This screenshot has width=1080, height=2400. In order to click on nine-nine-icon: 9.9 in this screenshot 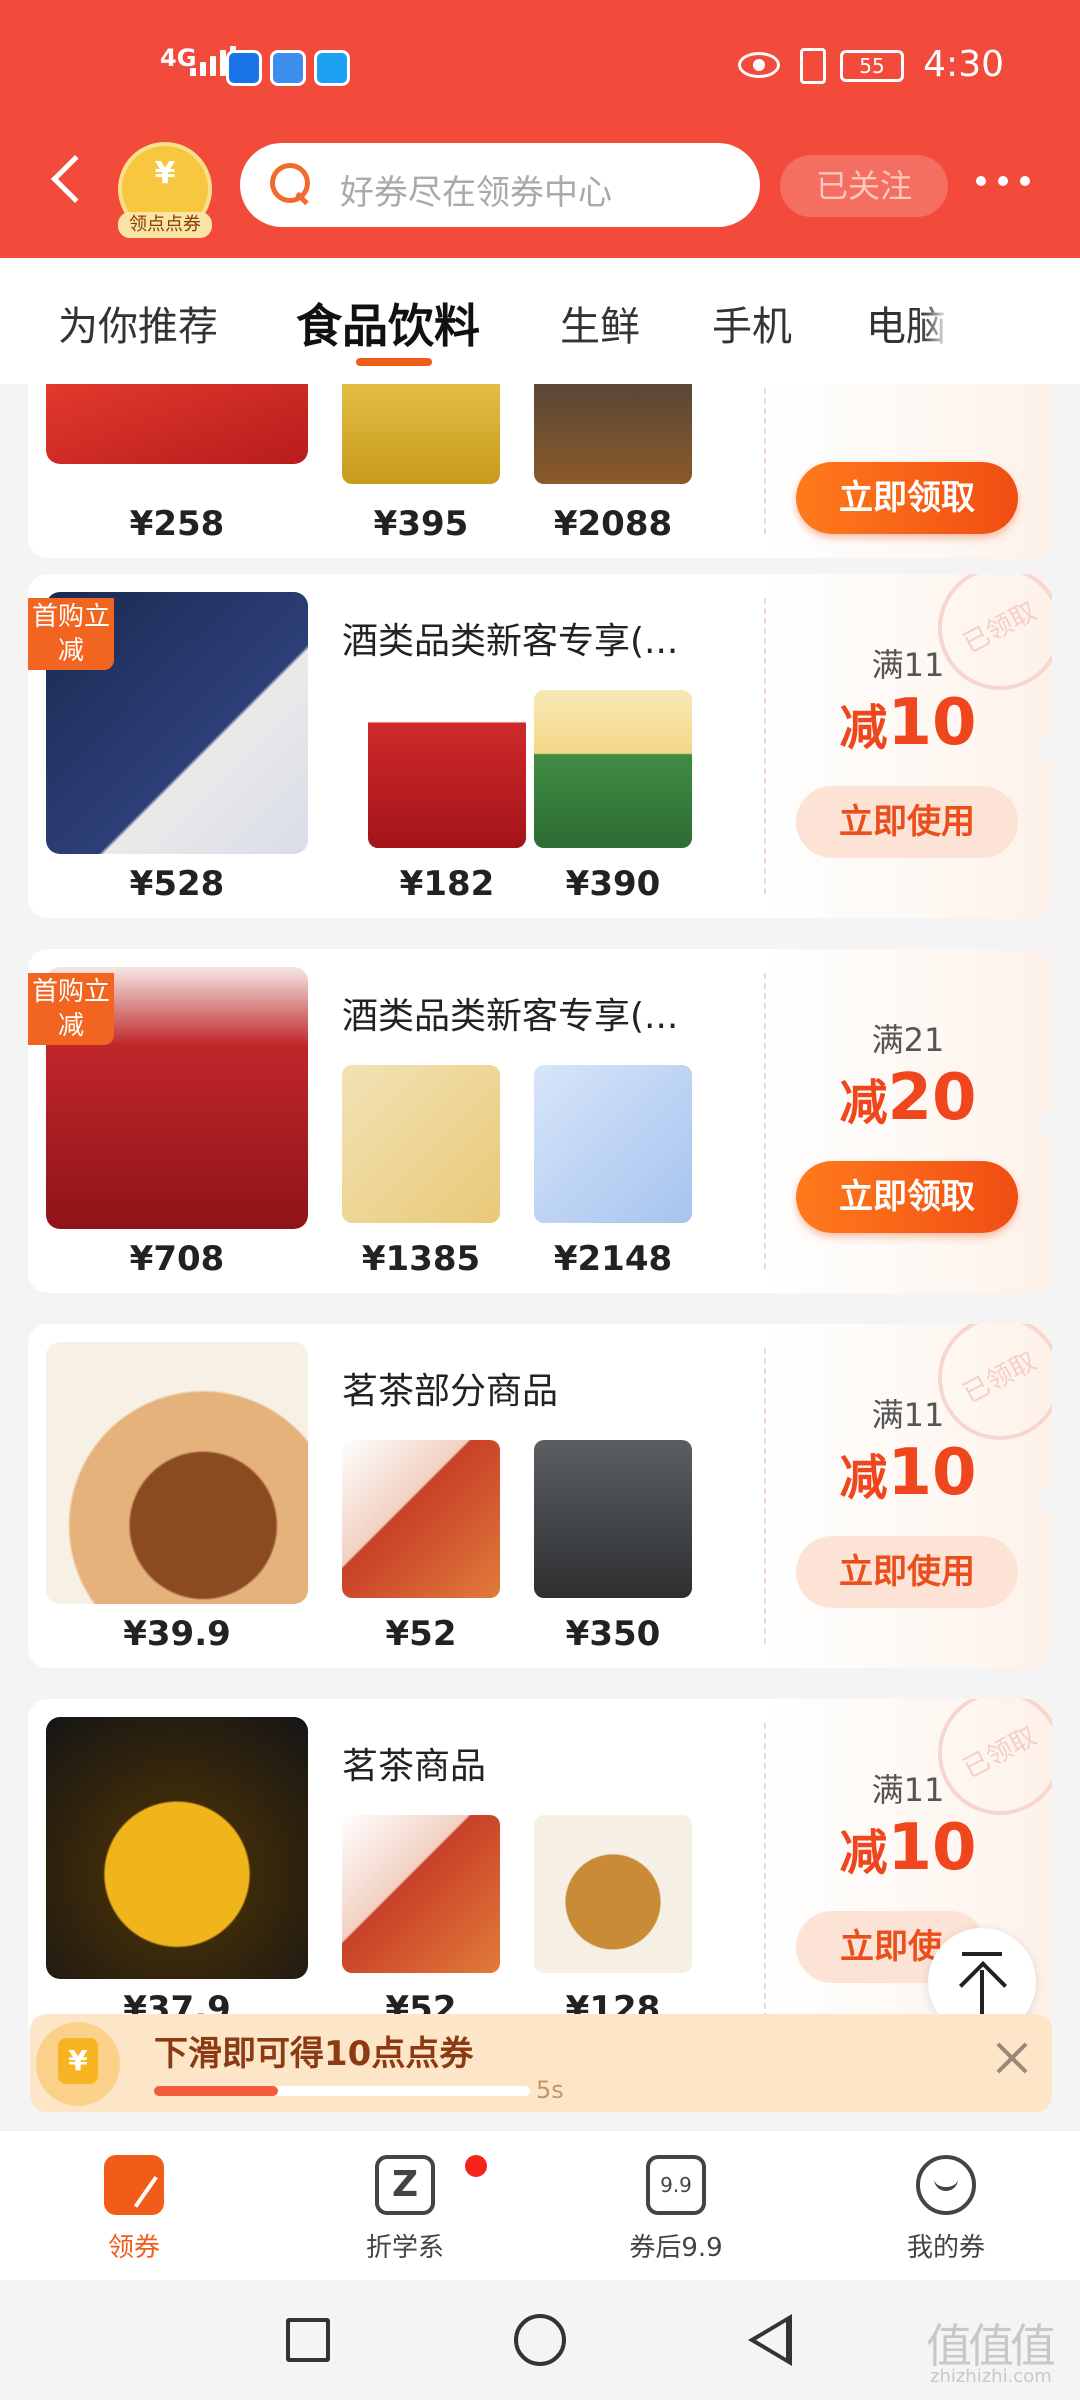, I will do `click(676, 2185)`.